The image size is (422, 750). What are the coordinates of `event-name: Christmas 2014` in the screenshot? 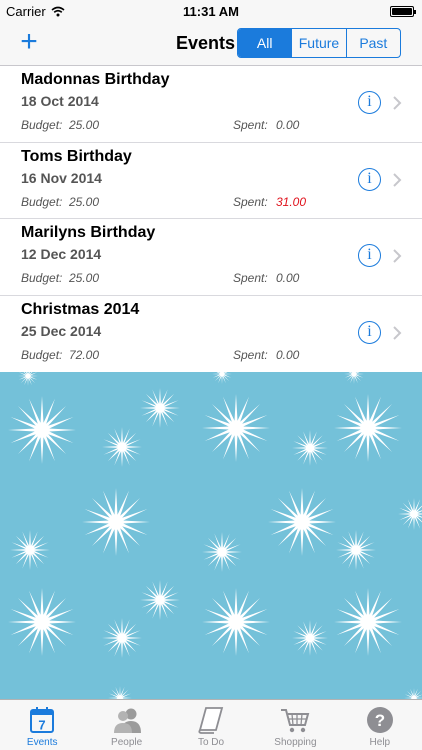 It's located at (80, 309).